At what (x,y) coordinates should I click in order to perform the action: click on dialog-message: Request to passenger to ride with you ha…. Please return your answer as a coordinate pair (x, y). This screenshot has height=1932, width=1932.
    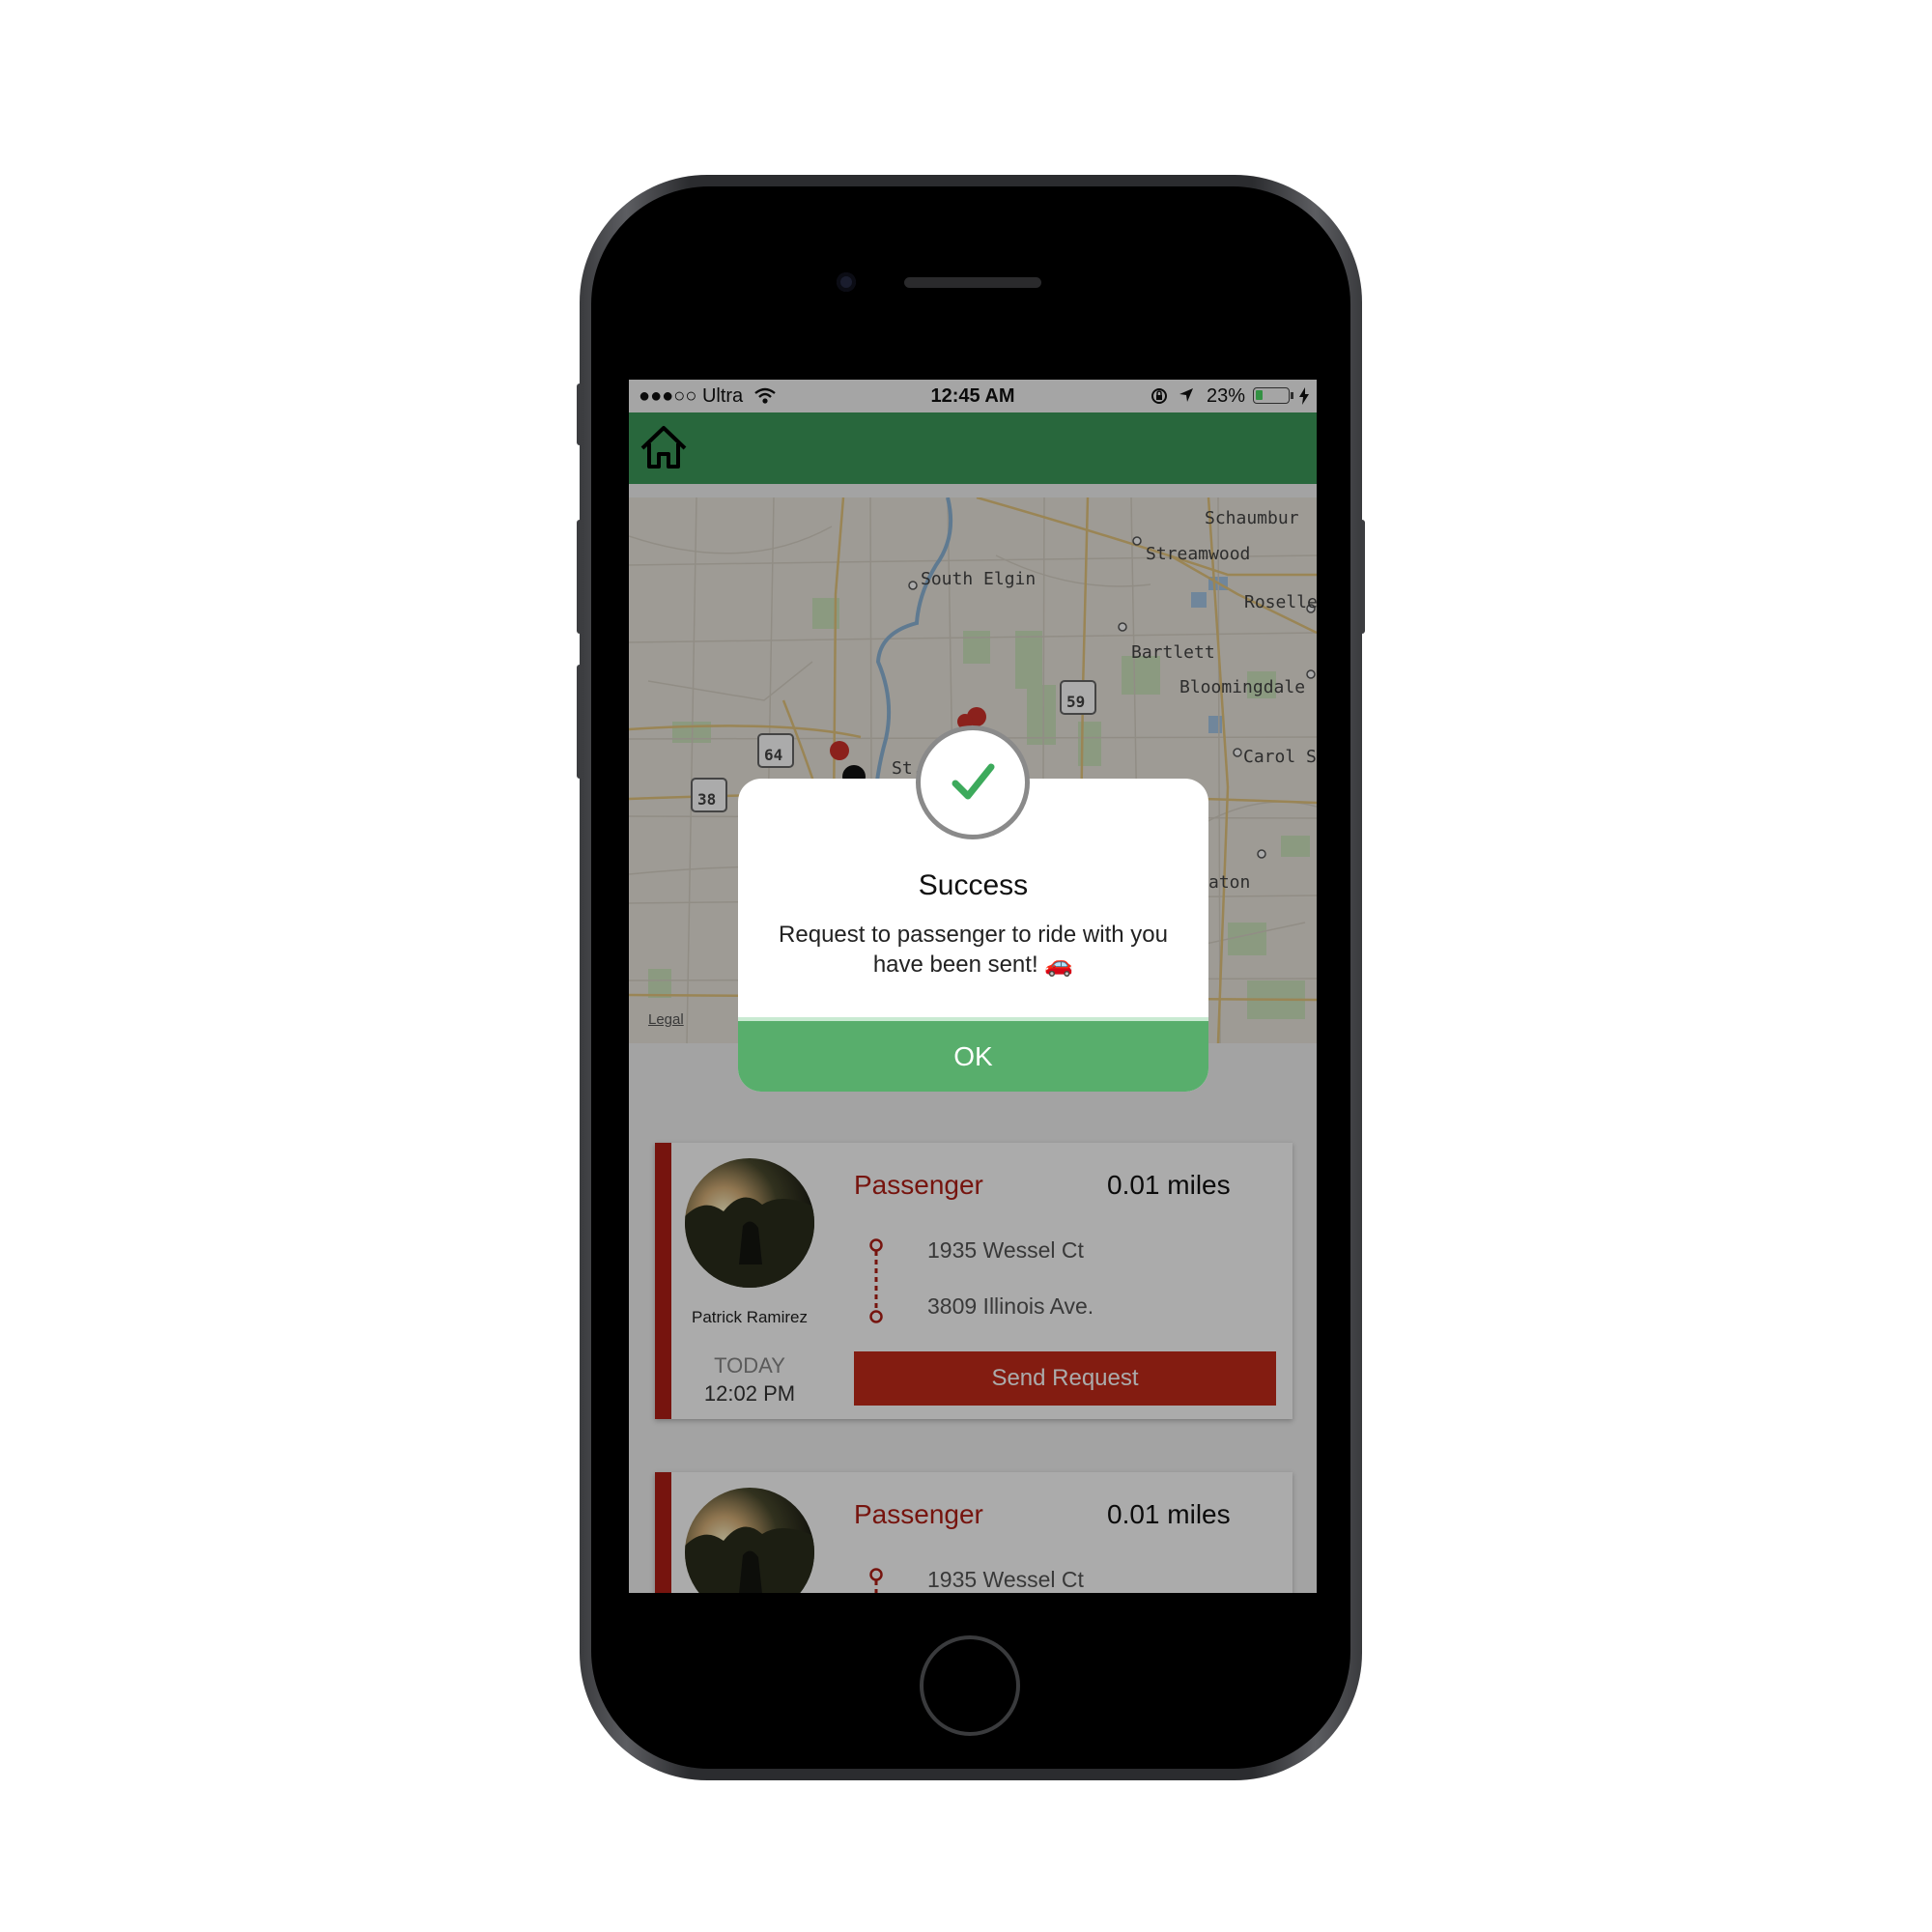
    Looking at the image, I should click on (973, 950).